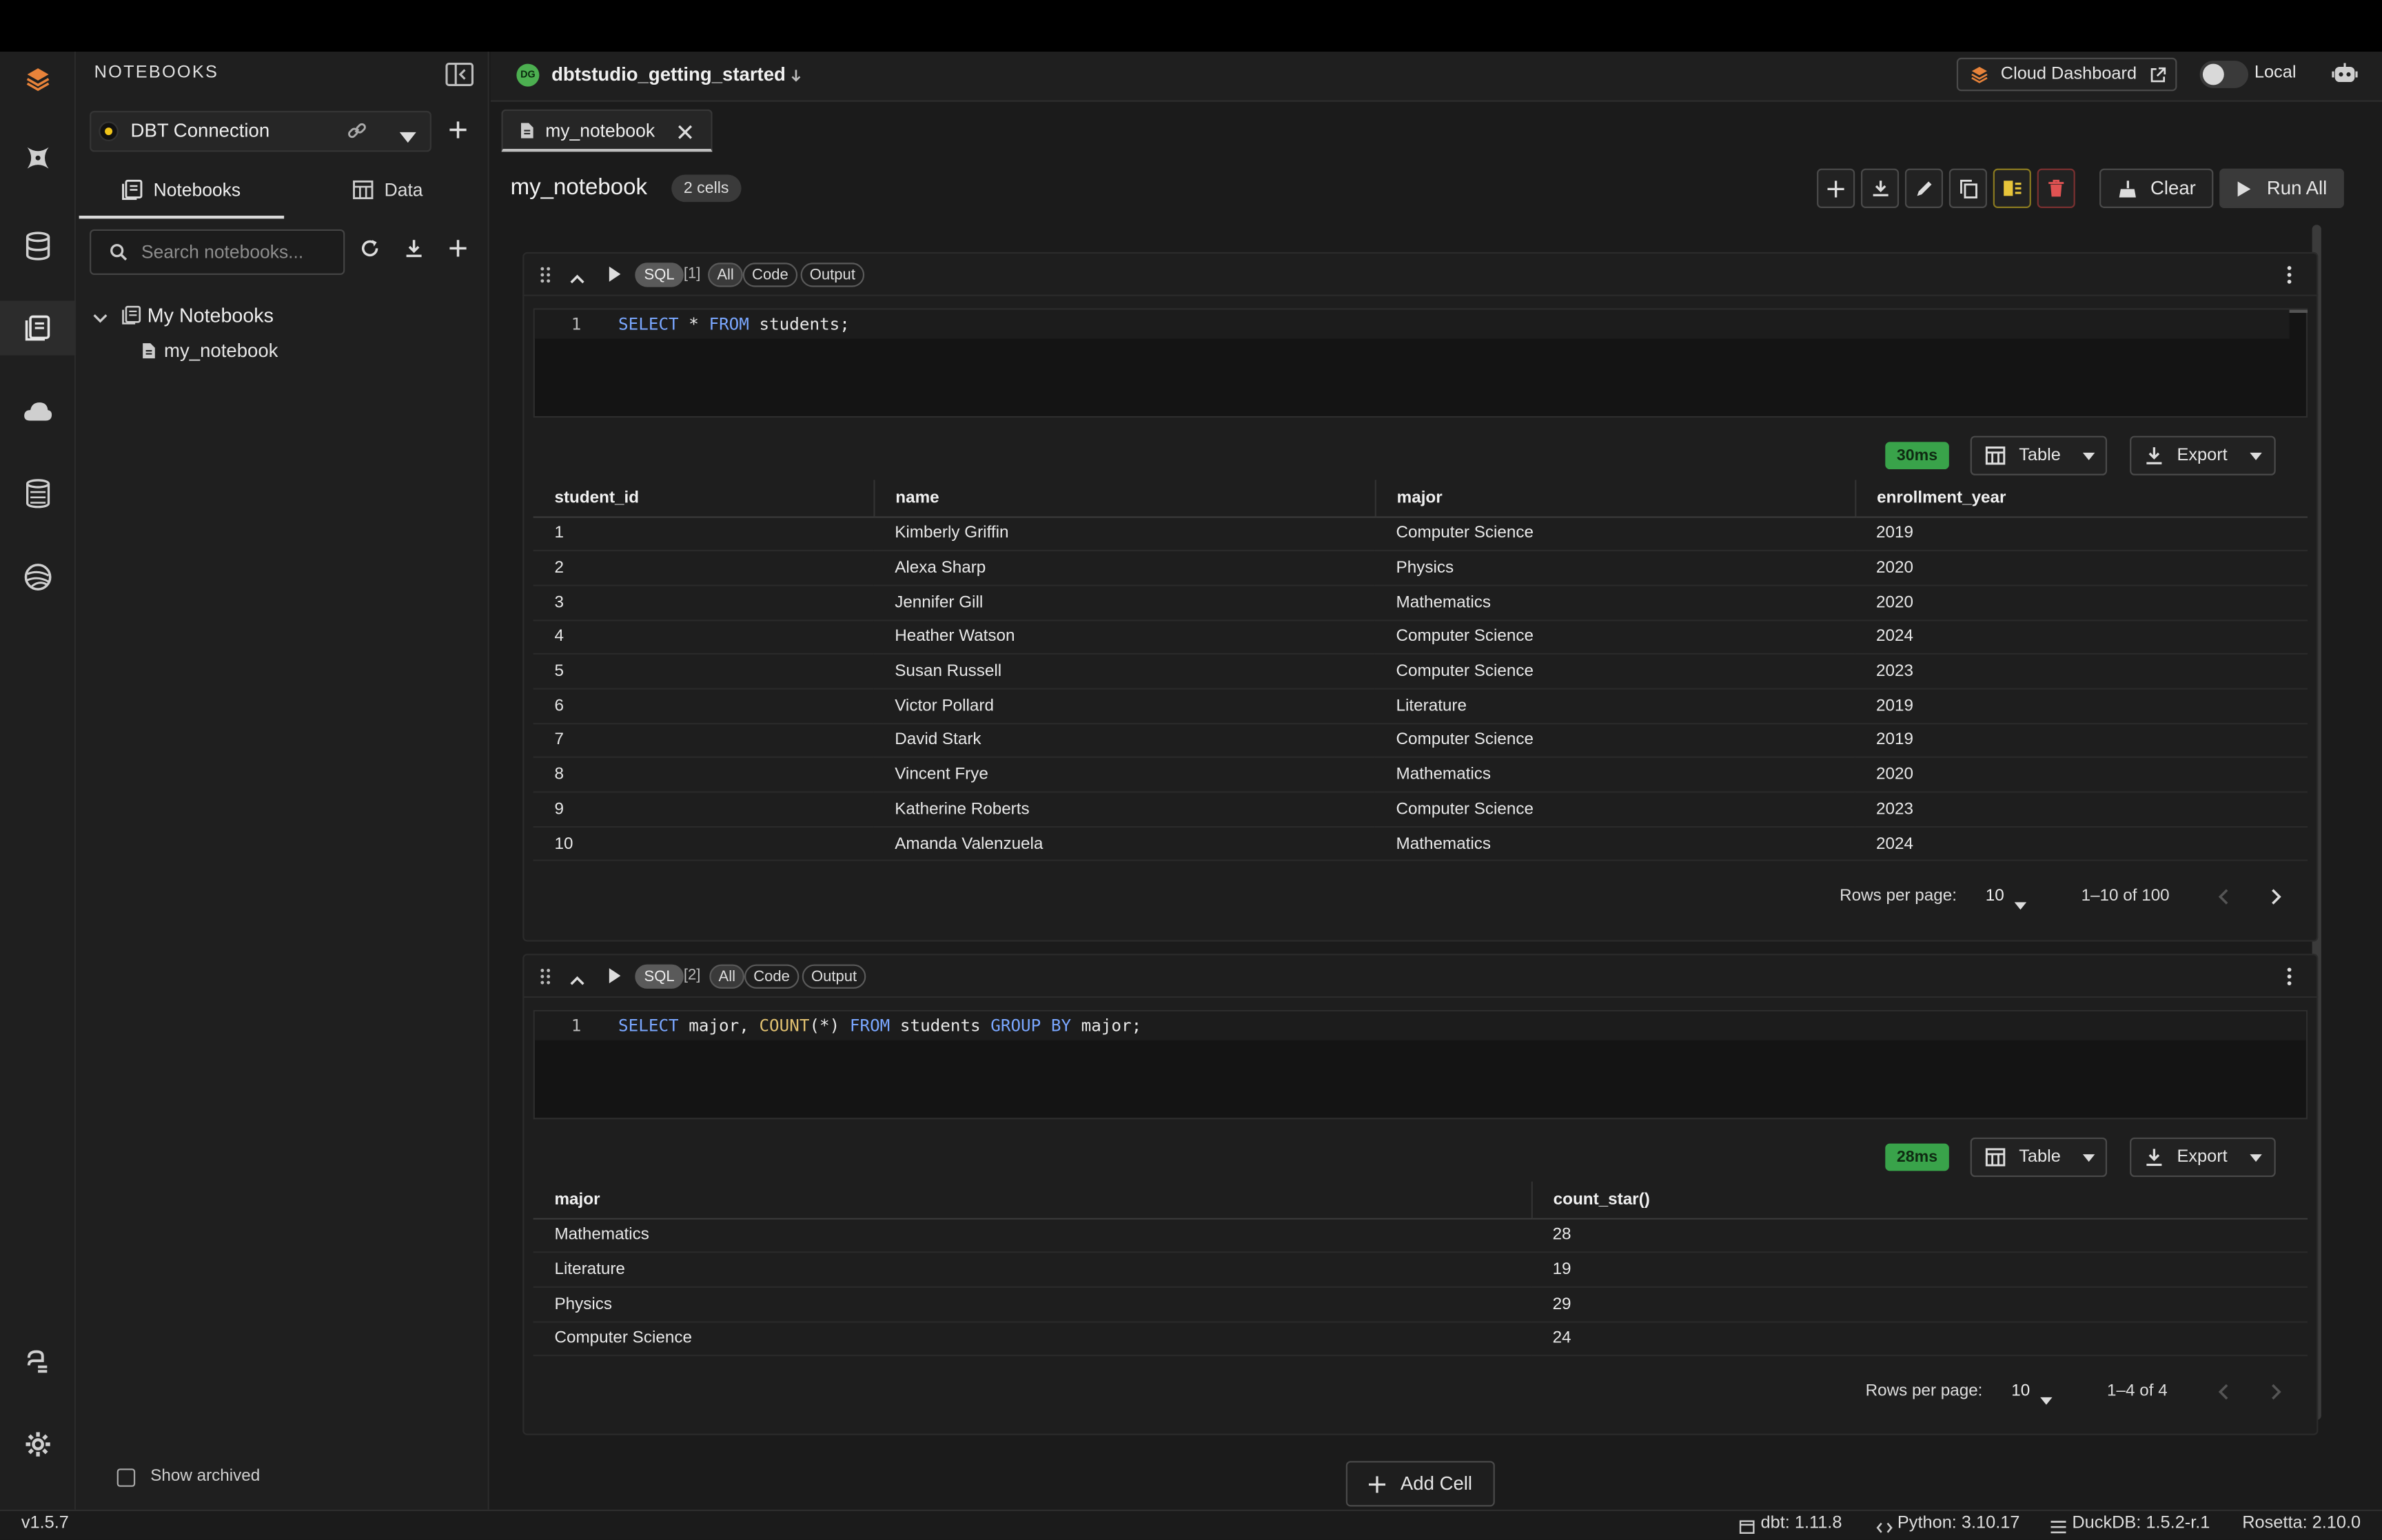 The height and width of the screenshot is (1540, 2382). Describe the element at coordinates (414, 250) in the screenshot. I see `import-notebook-icon` at that location.